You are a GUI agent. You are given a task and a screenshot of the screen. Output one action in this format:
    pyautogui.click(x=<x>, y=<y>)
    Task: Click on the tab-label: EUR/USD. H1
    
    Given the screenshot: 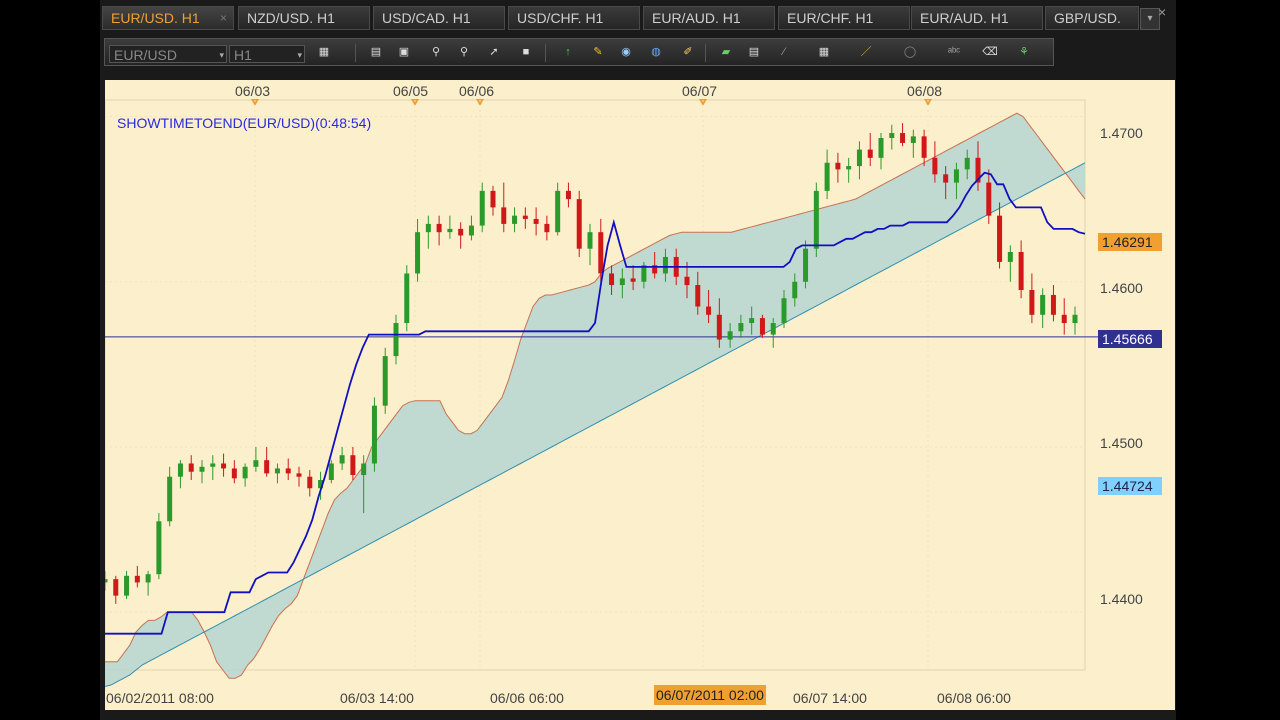 What is the action you would take?
    pyautogui.click(x=155, y=18)
    